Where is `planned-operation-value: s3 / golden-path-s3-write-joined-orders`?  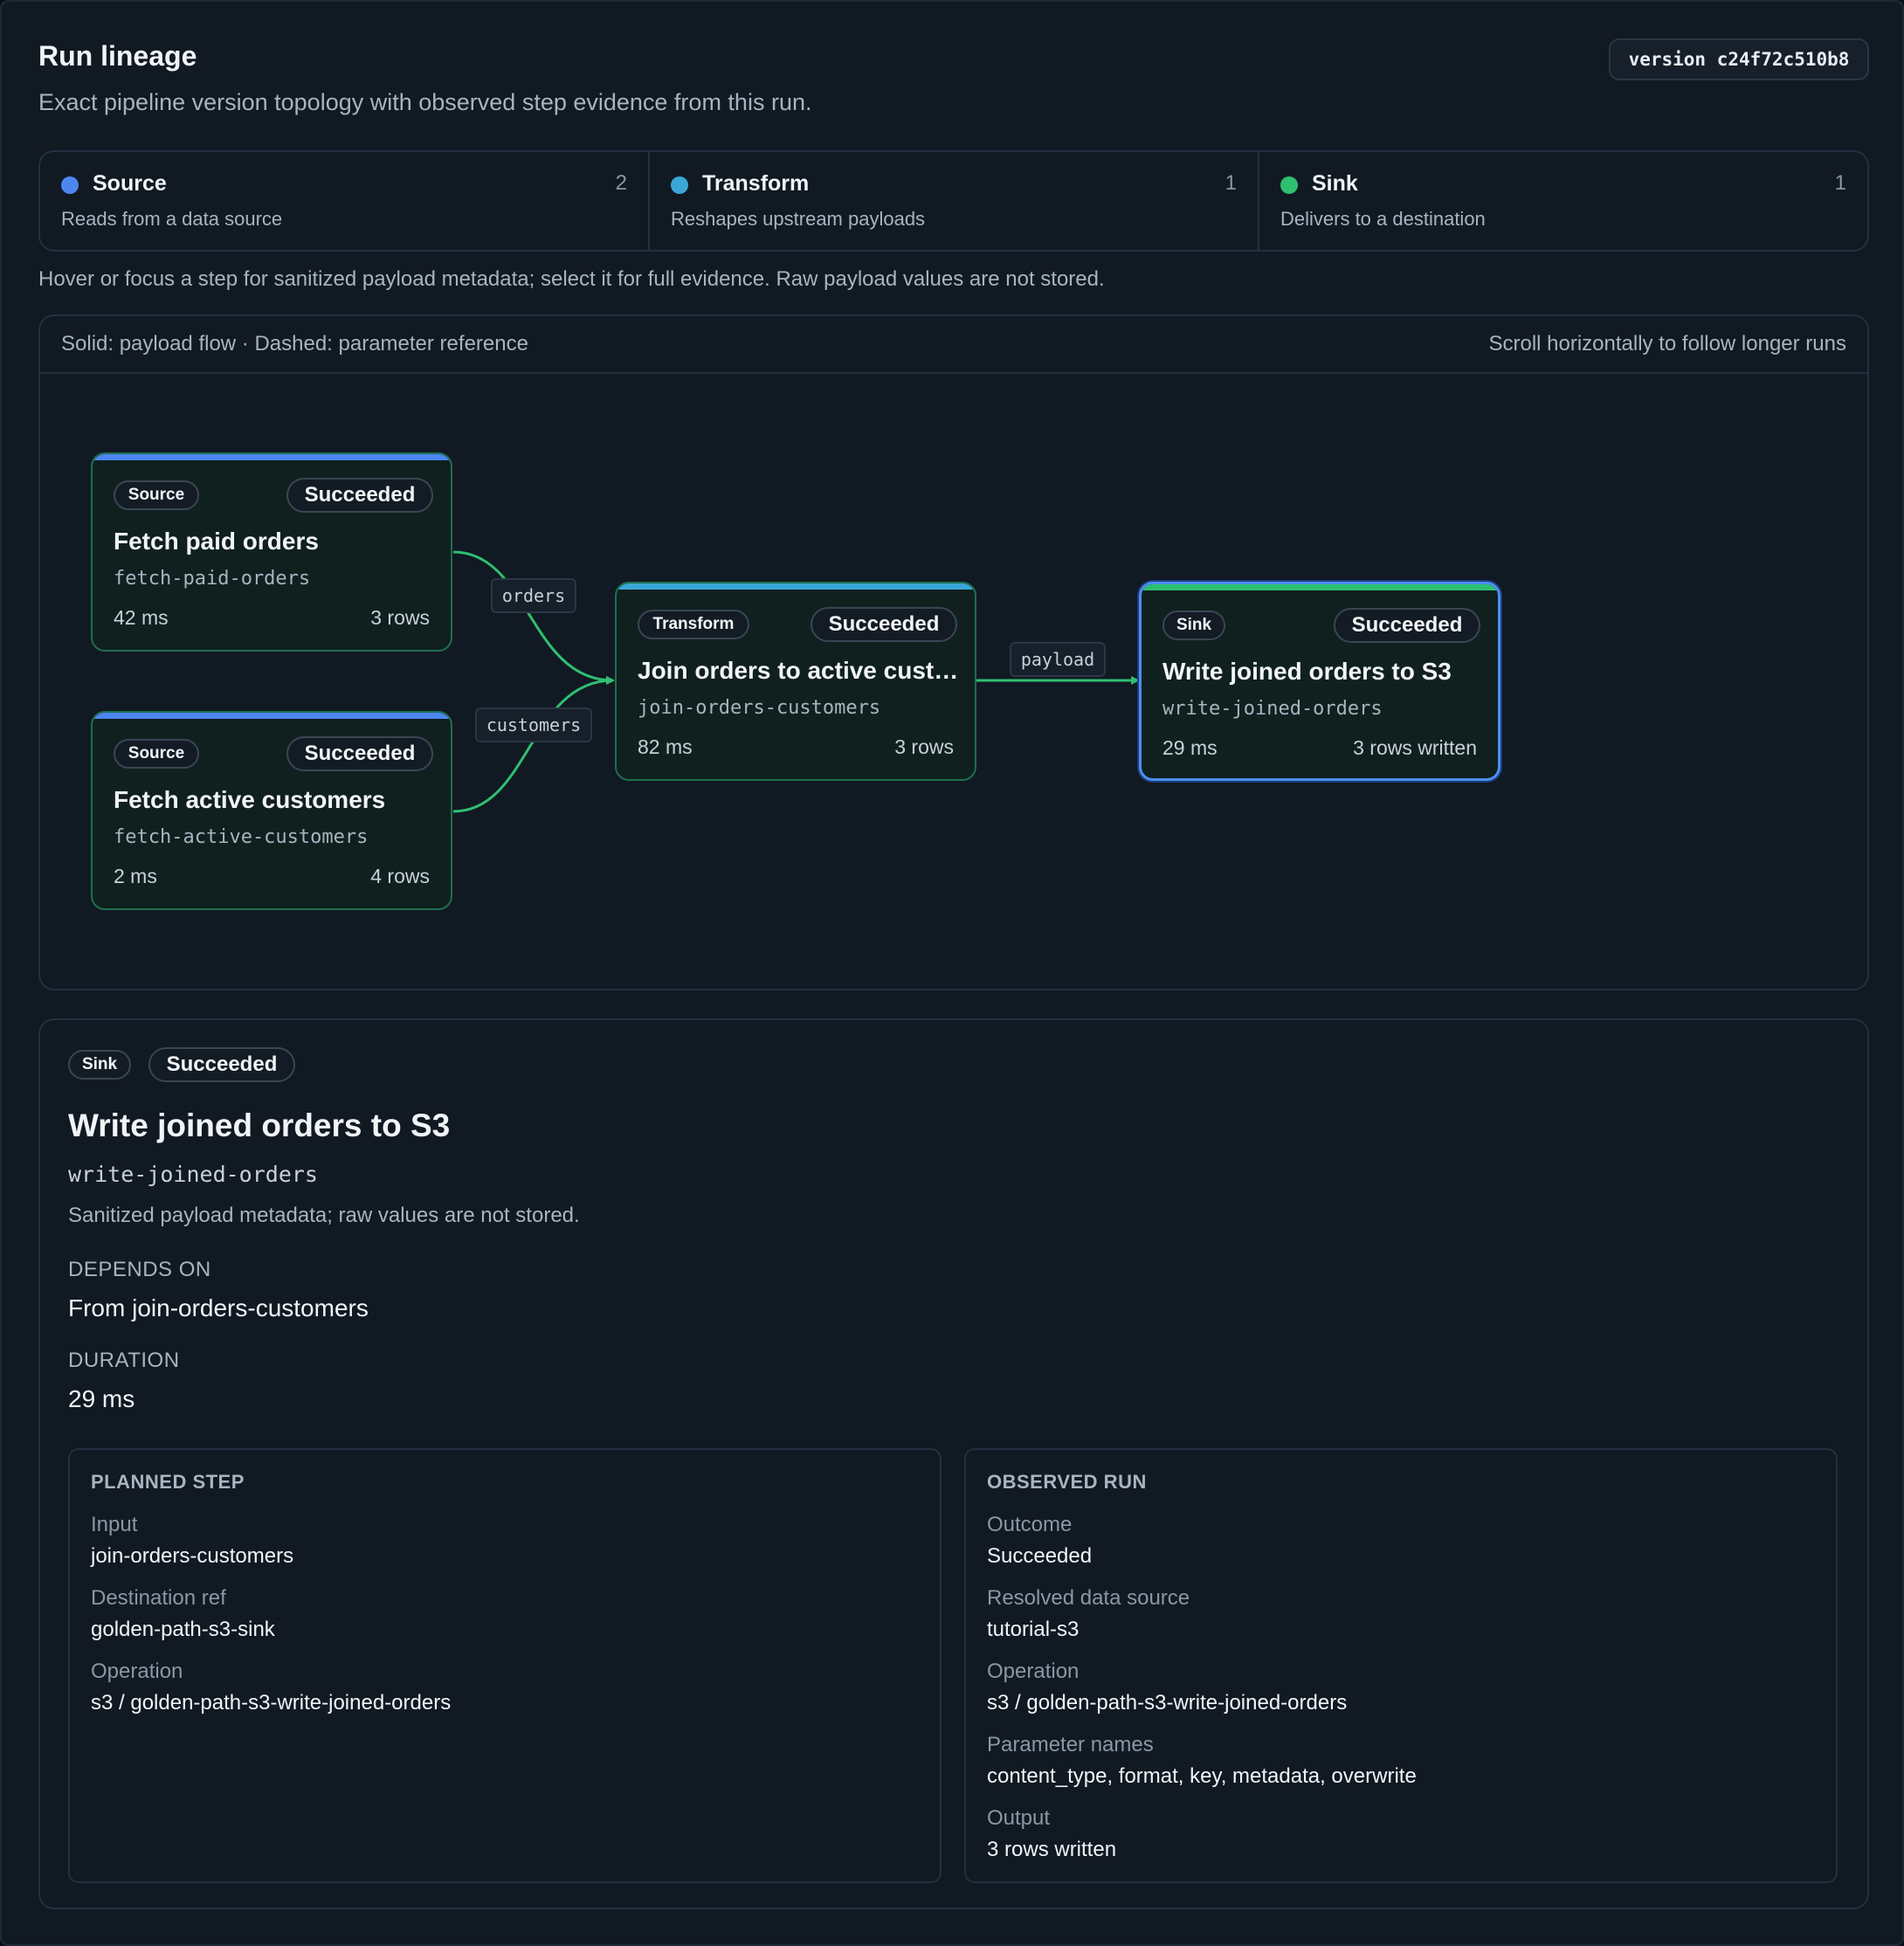 planned-operation-value: s3 / golden-path-s3-write-joined-orders is located at coordinates (271, 1703).